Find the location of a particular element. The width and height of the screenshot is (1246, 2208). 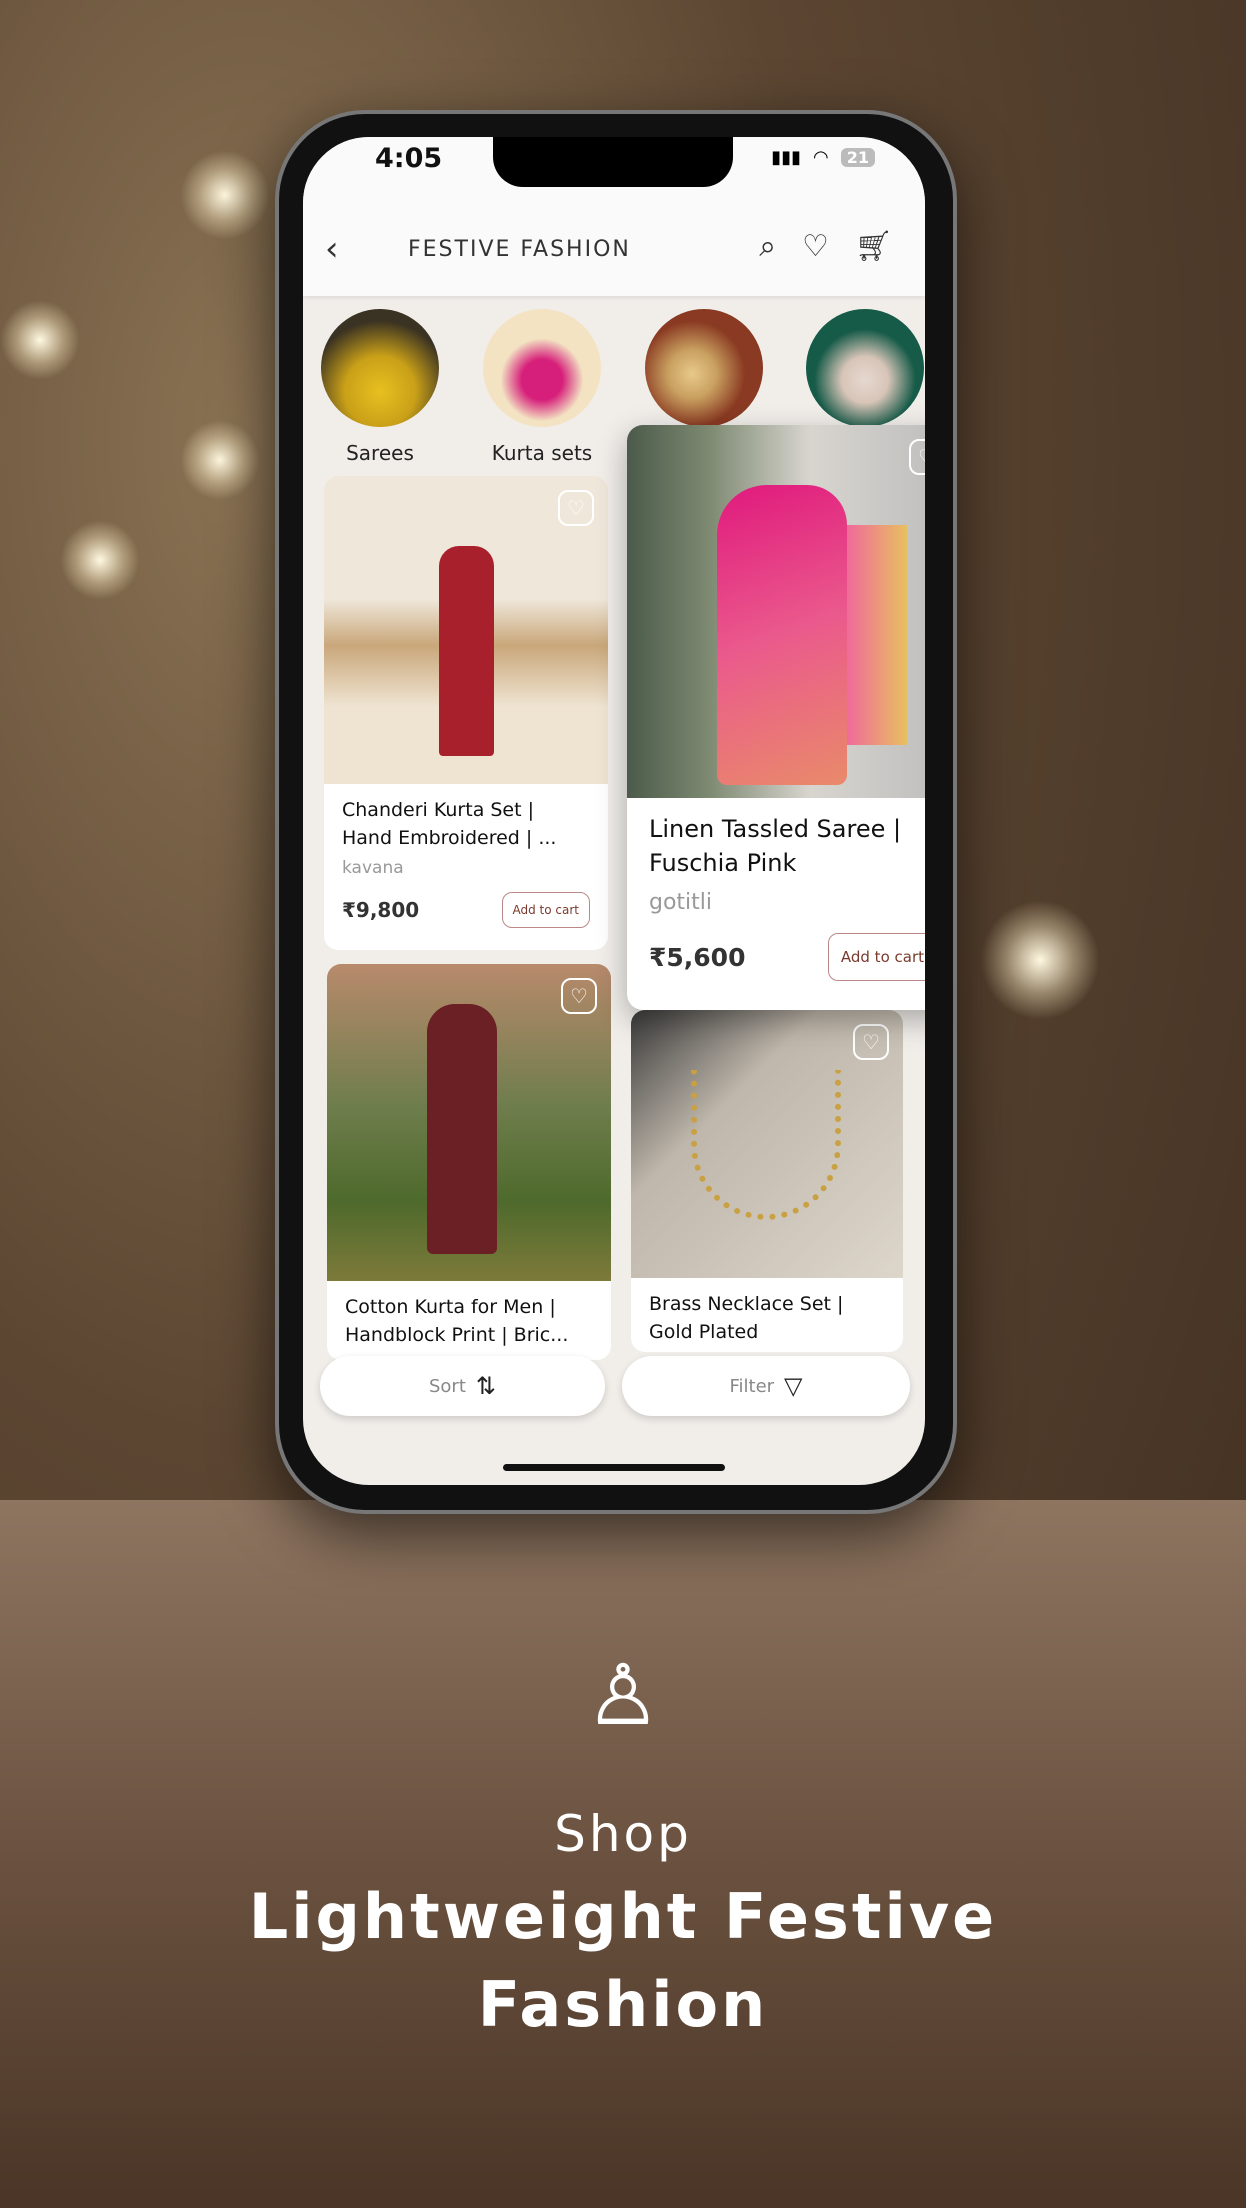

status-icons: ▮▮▮ ◠ 21 is located at coordinates (823, 157).